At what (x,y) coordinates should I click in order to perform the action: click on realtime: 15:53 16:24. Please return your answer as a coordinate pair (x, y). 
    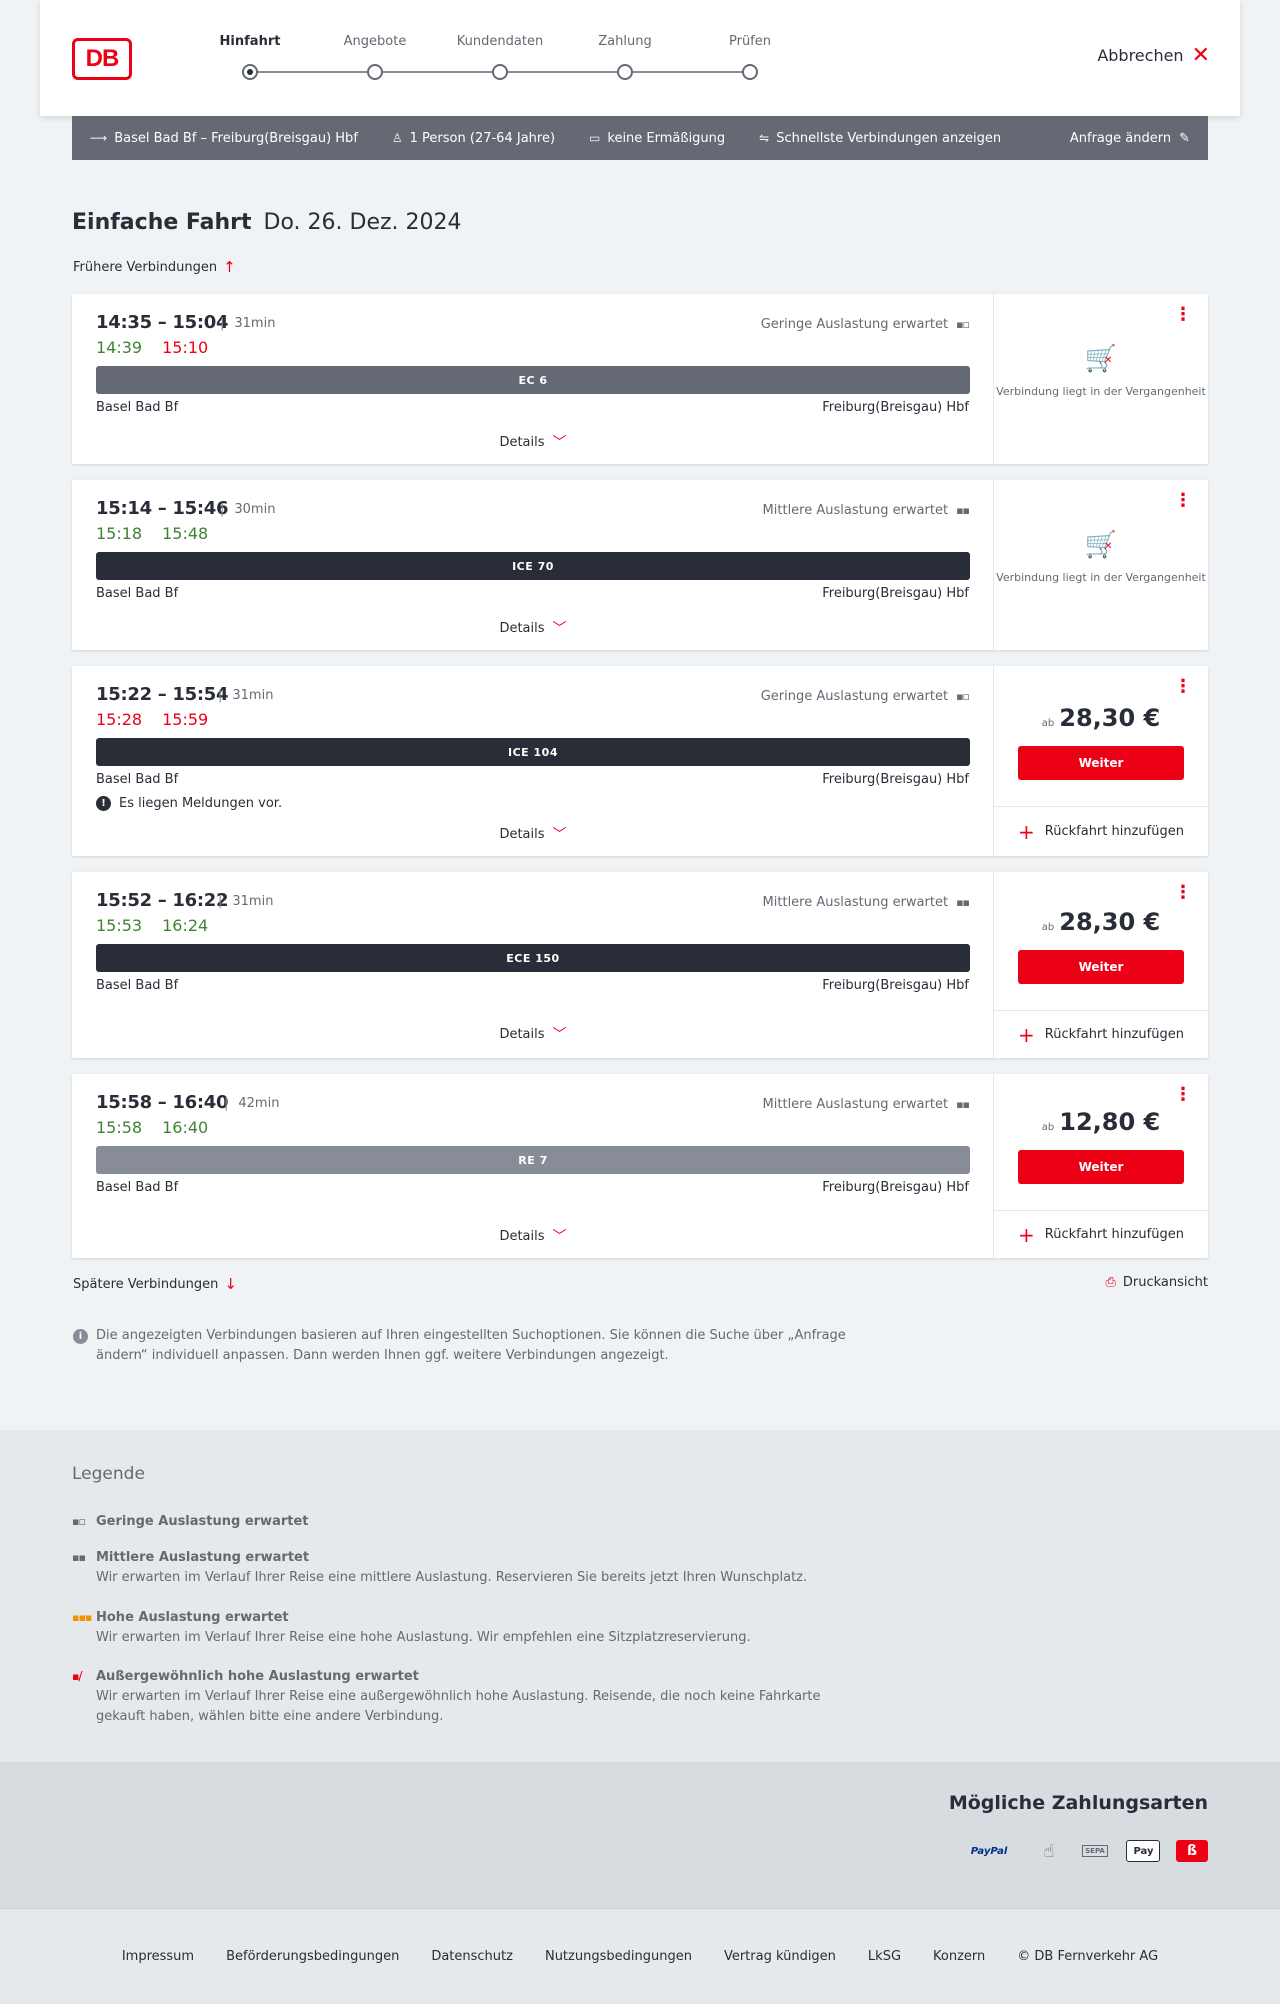
    Looking at the image, I should click on (152, 925).